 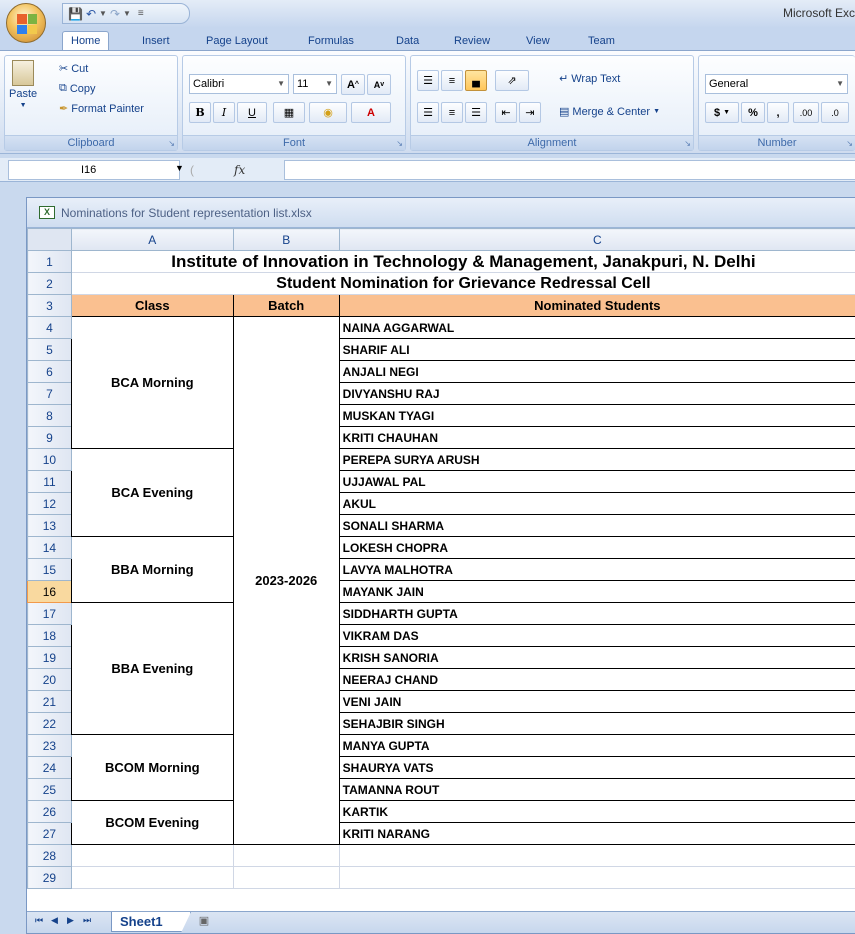 What do you see at coordinates (596, 547) in the screenshot?
I see `student-cell: LOKESH CHOPRA` at bounding box center [596, 547].